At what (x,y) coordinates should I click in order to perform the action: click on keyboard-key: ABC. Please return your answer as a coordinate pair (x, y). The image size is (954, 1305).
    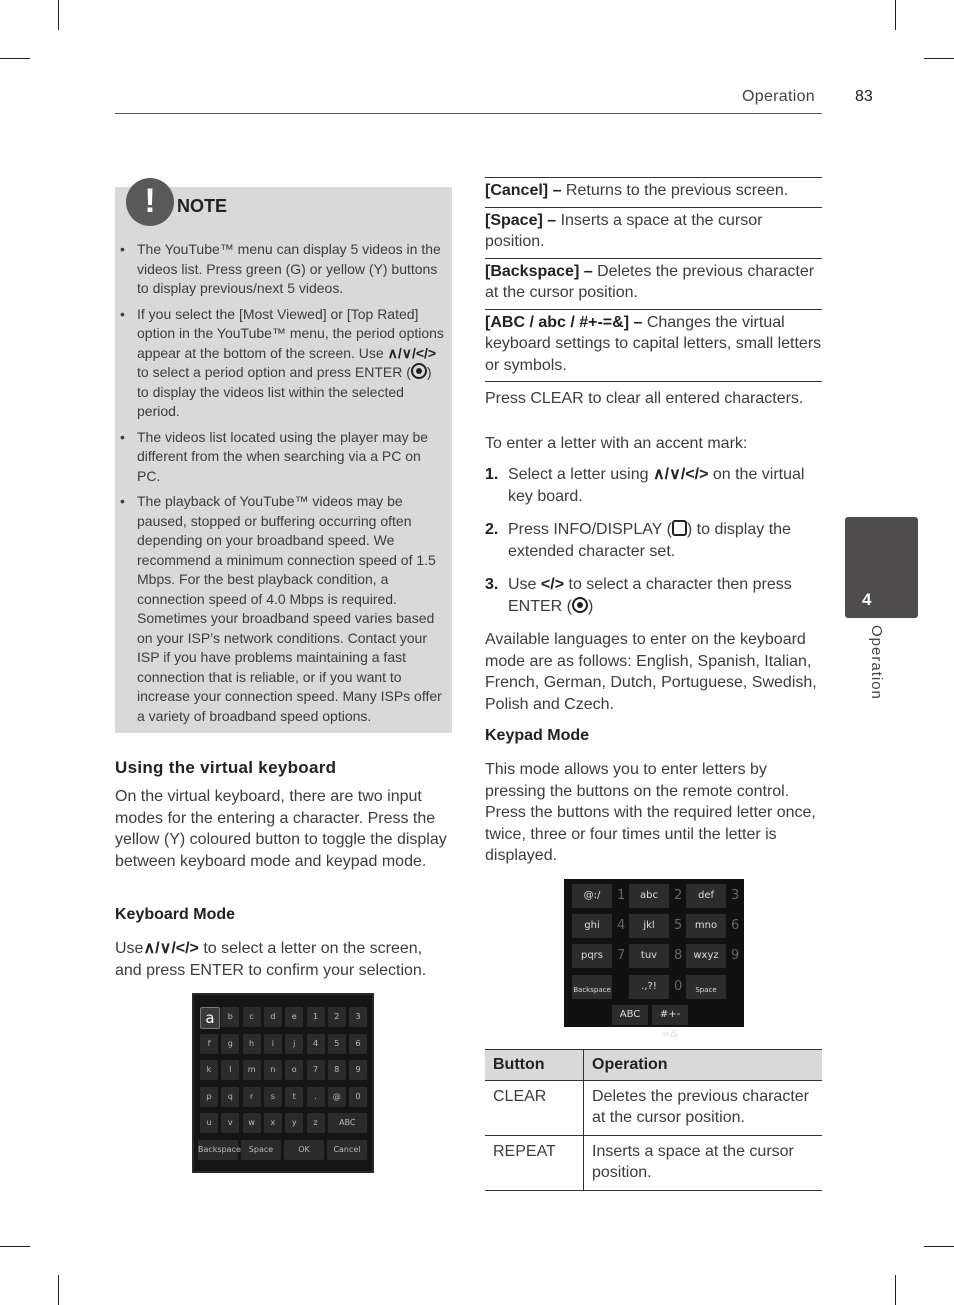
    Looking at the image, I should click on (347, 1123).